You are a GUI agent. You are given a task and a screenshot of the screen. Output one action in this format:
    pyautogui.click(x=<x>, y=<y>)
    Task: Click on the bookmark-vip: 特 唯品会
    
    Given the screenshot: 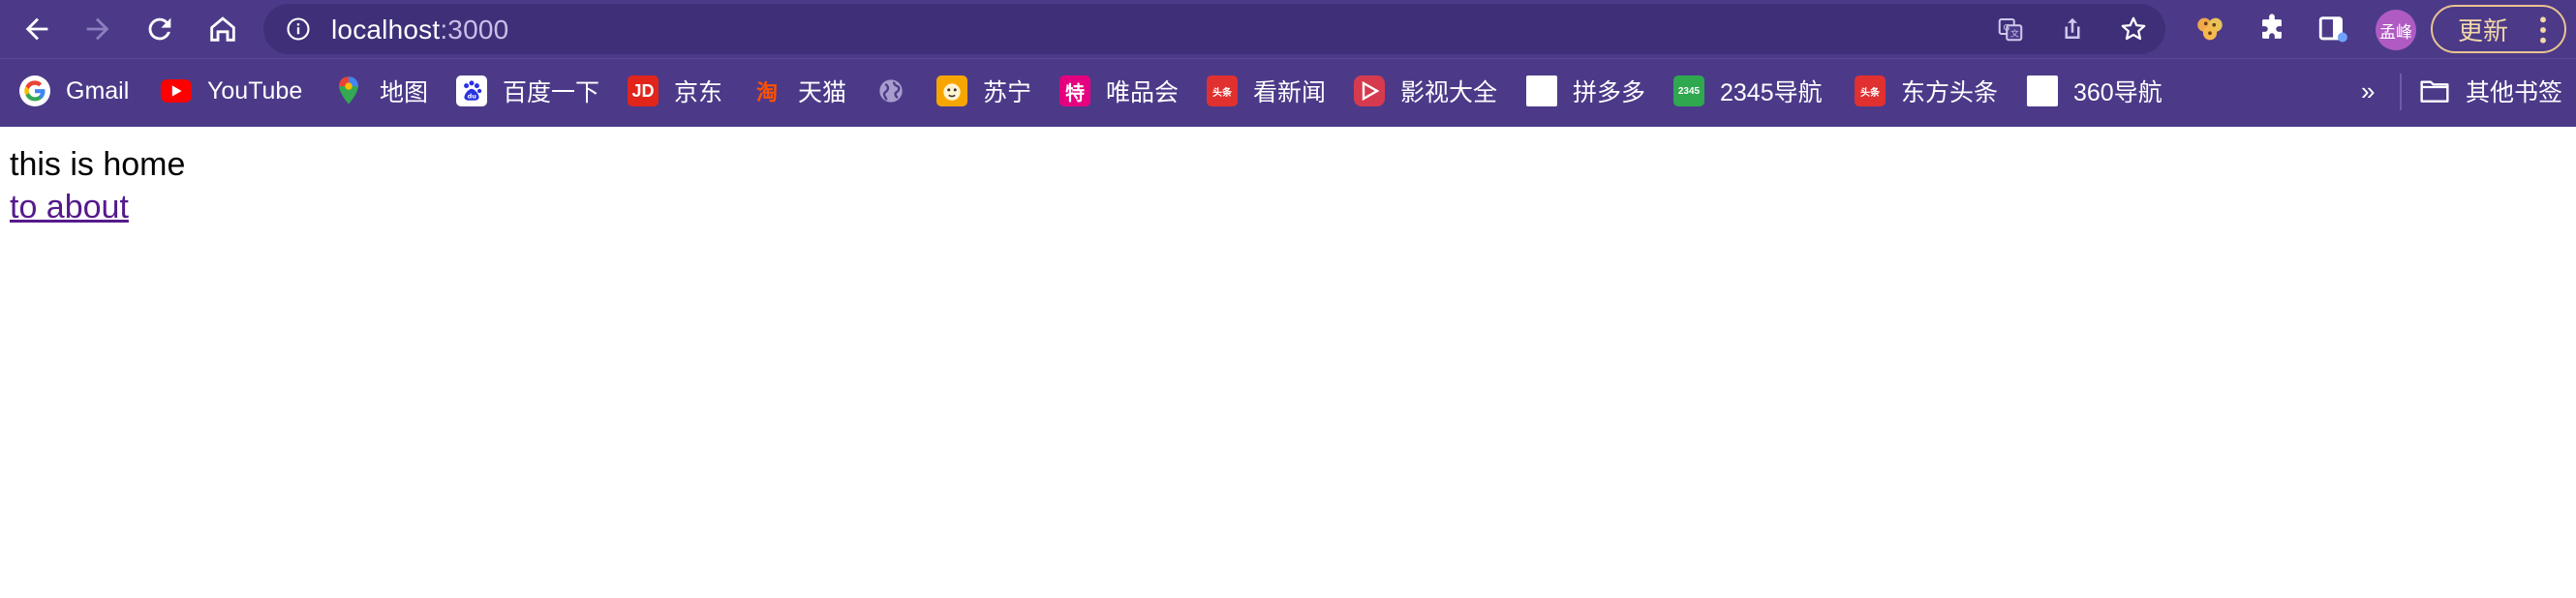 What is the action you would take?
    pyautogui.click(x=1119, y=91)
    